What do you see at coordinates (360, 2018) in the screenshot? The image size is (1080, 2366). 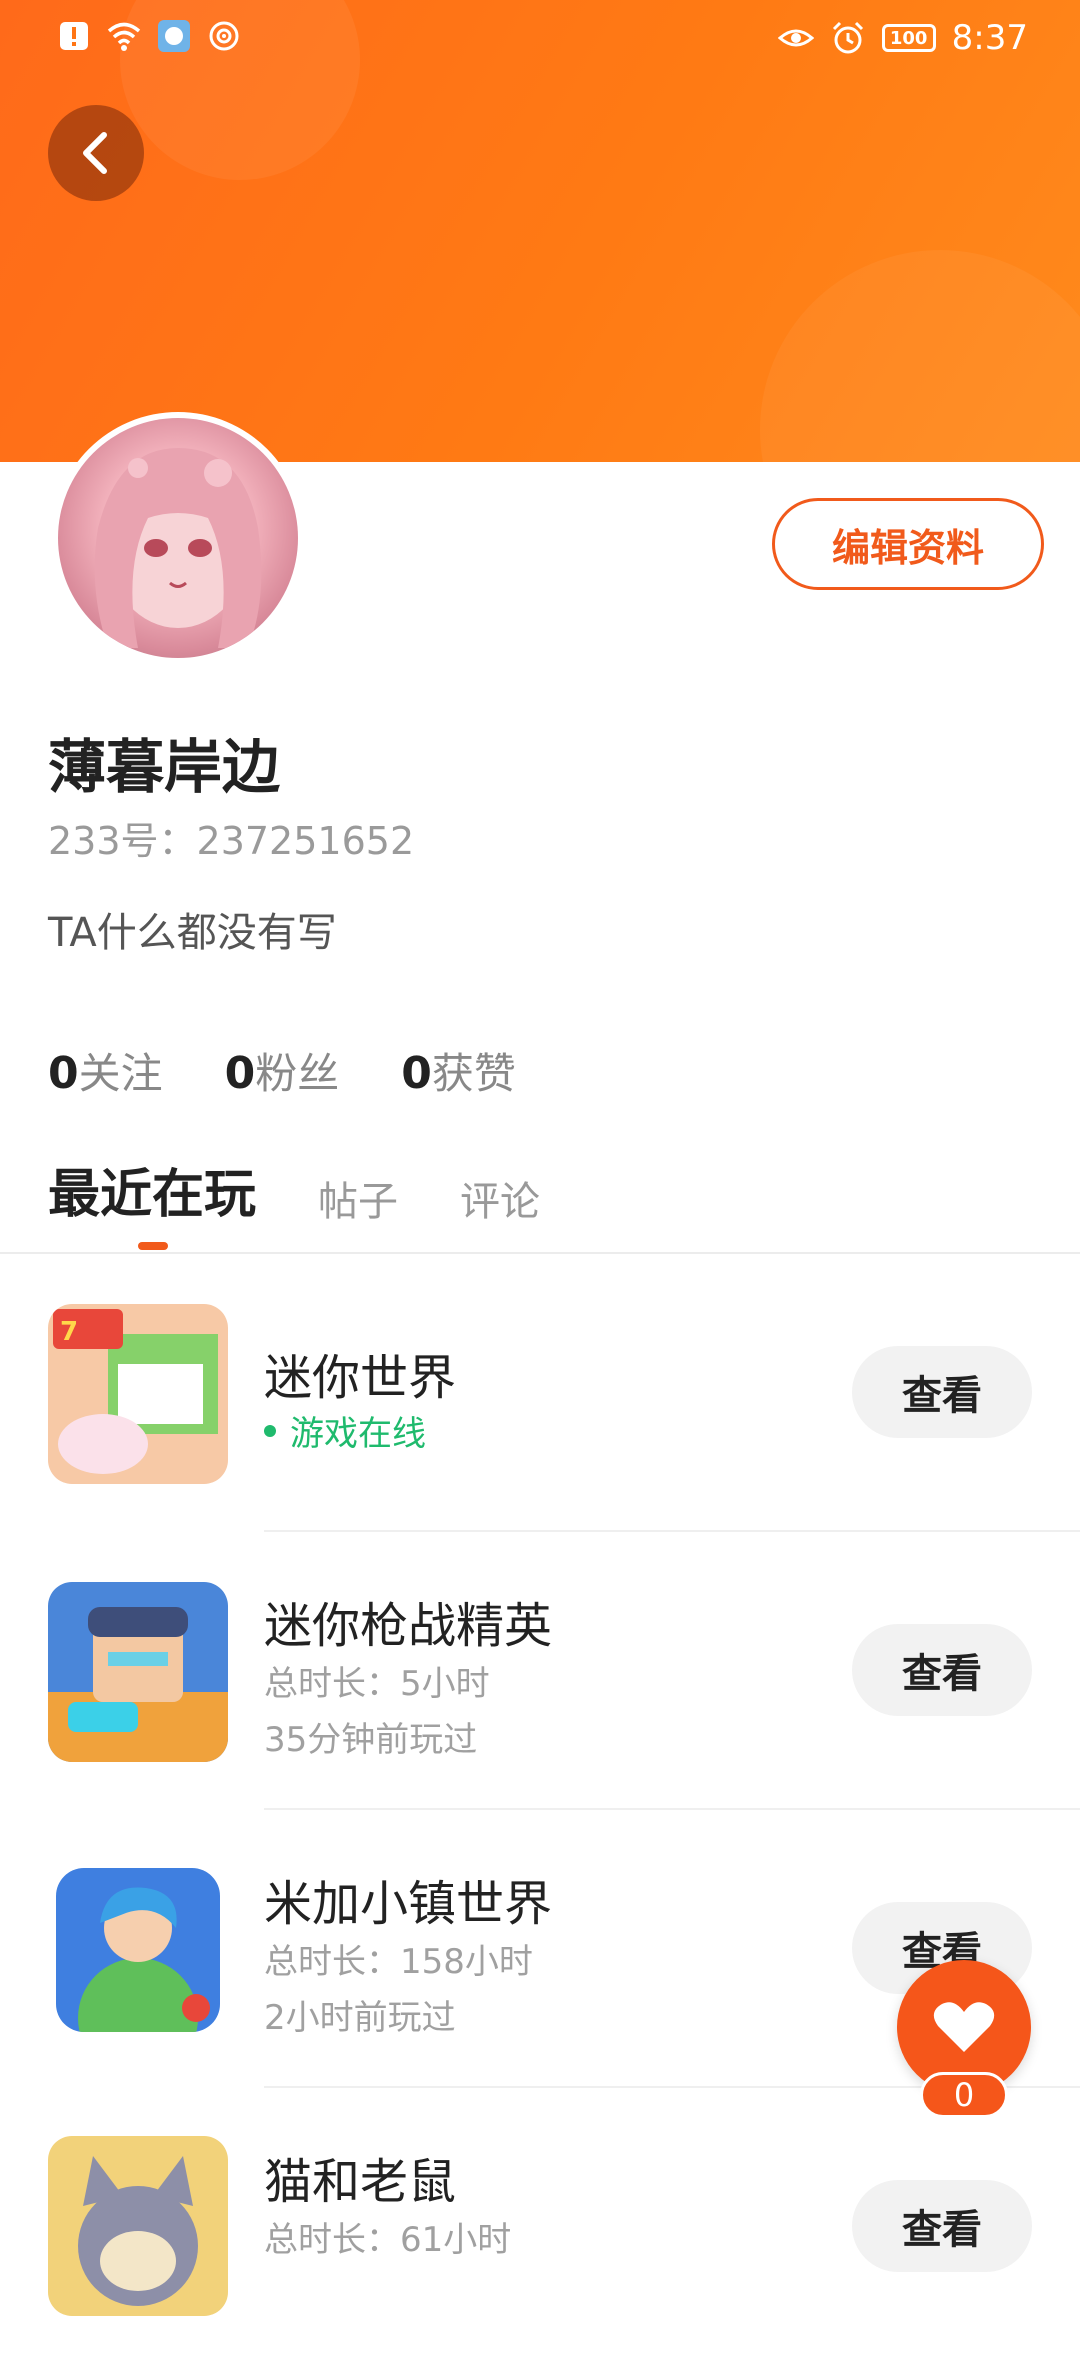 I see `game-last-played: 2小时前玩过` at bounding box center [360, 2018].